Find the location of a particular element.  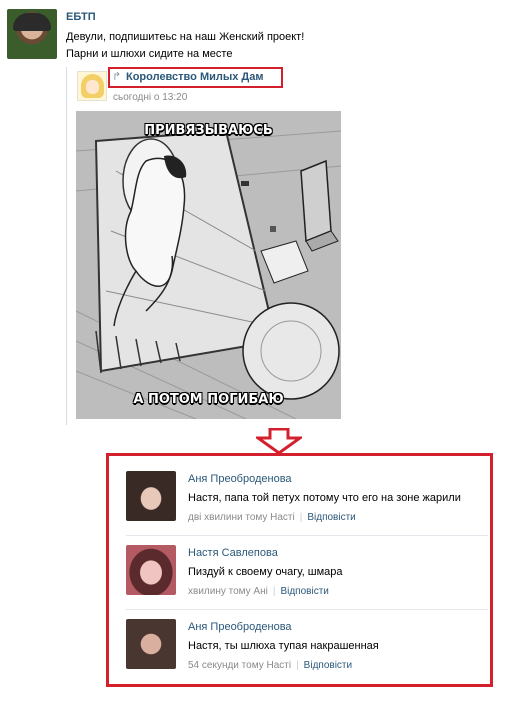

repost-arrow-icon: ↱ is located at coordinates (117, 77).